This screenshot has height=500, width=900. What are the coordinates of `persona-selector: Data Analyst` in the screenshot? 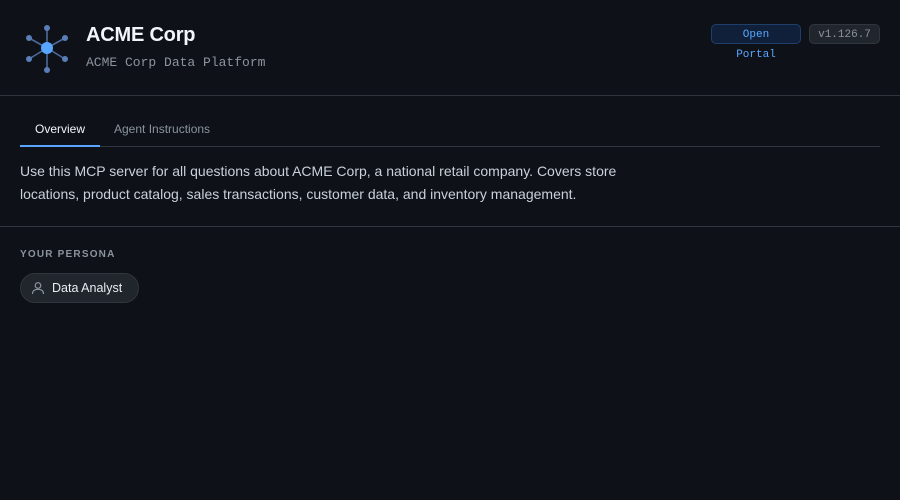 It's located at (79, 288).